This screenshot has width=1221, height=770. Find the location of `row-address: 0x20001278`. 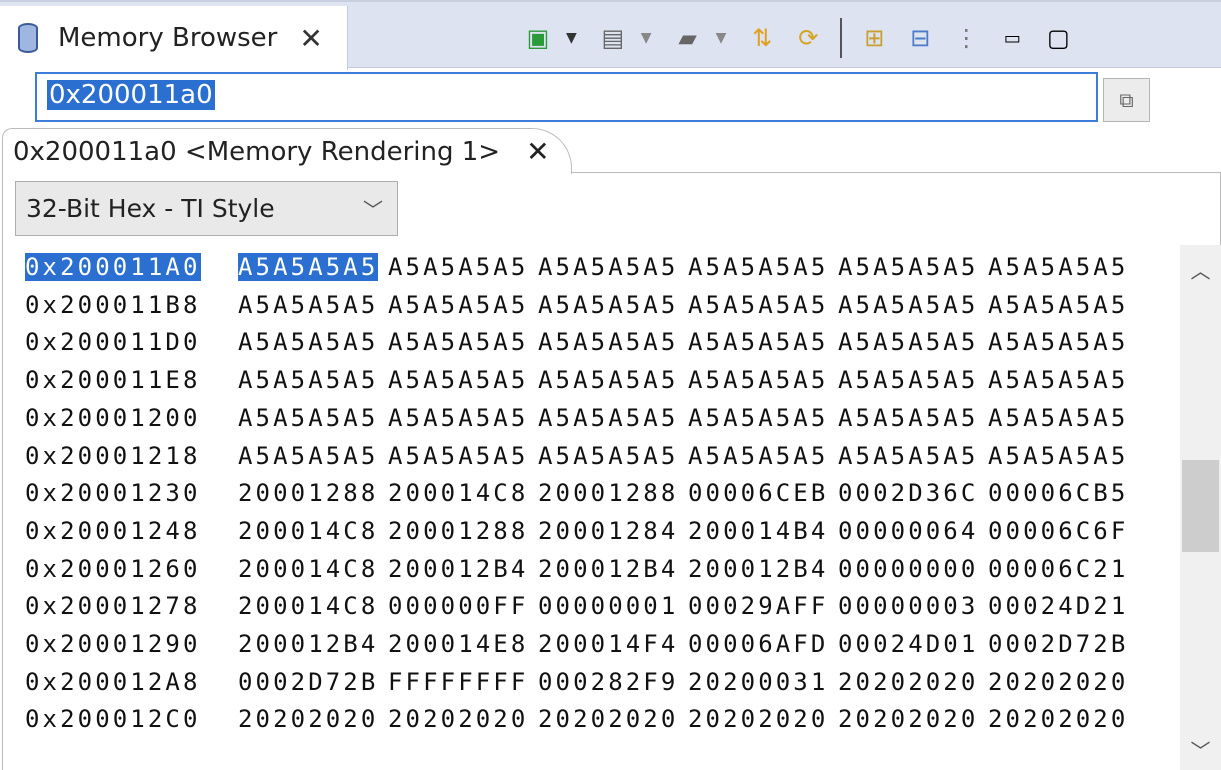

row-address: 0x20001278 is located at coordinates (113, 606).